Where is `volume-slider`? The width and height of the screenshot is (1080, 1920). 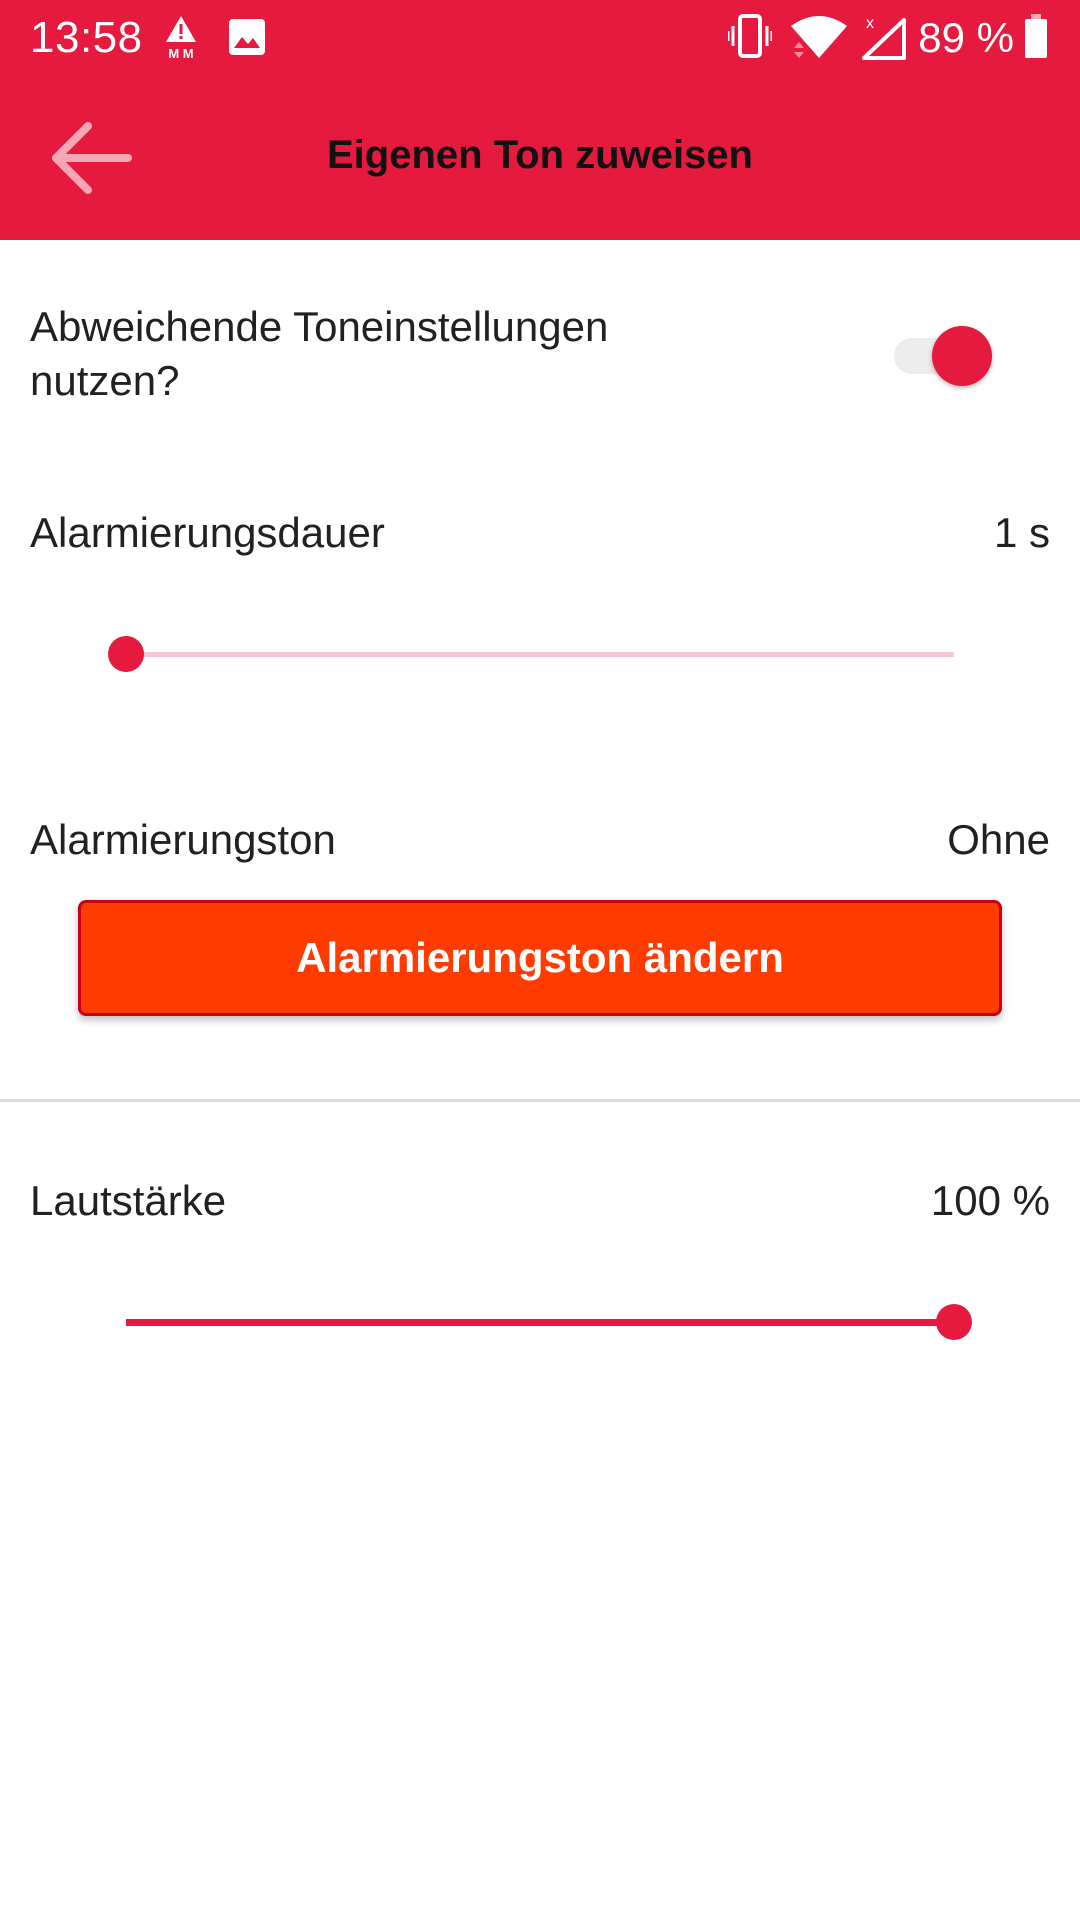 volume-slider is located at coordinates (549, 1322).